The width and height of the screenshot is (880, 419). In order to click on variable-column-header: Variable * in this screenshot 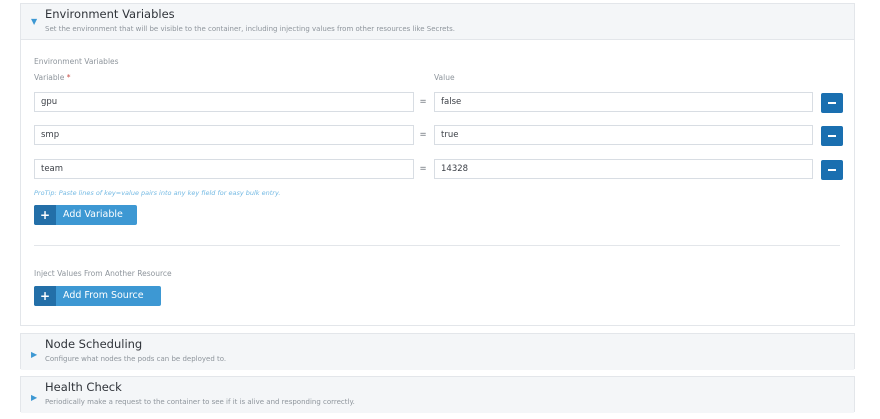, I will do `click(52, 77)`.